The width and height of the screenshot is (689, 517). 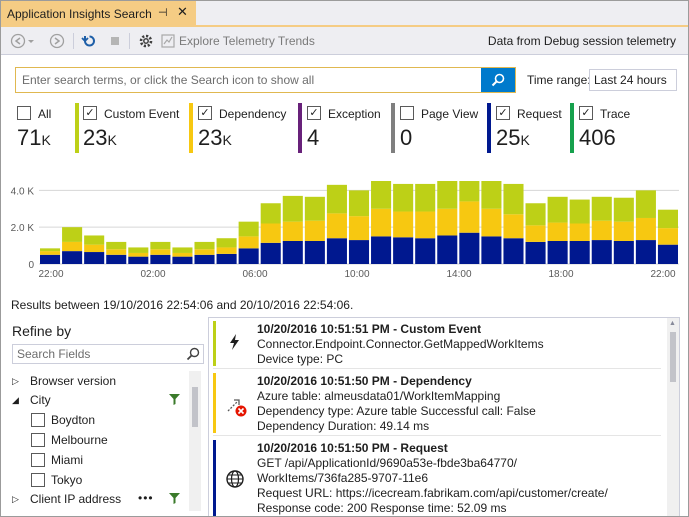 I want to click on back-arrow-icon, so click(x=24, y=41).